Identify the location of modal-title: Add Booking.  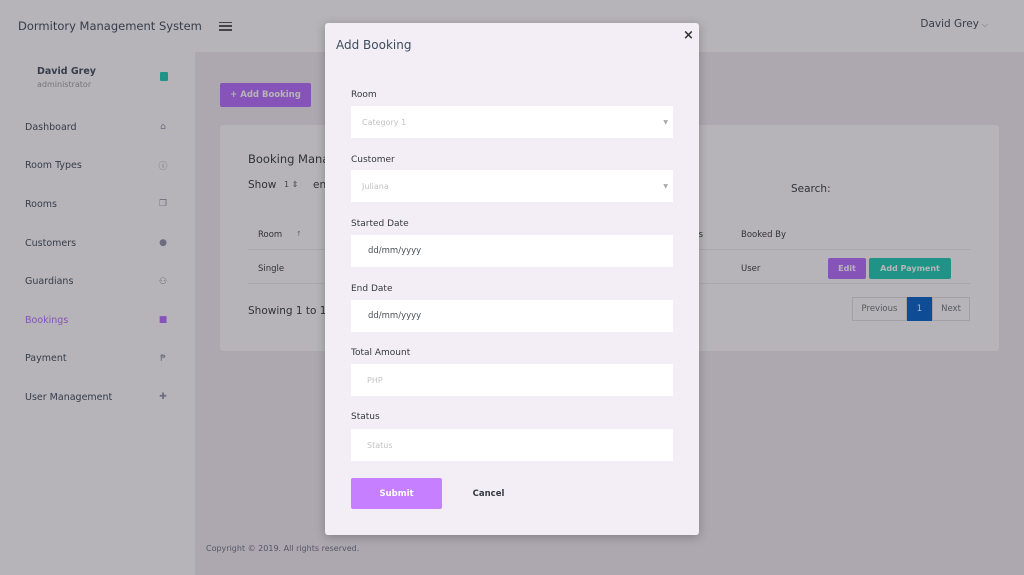
(374, 45).